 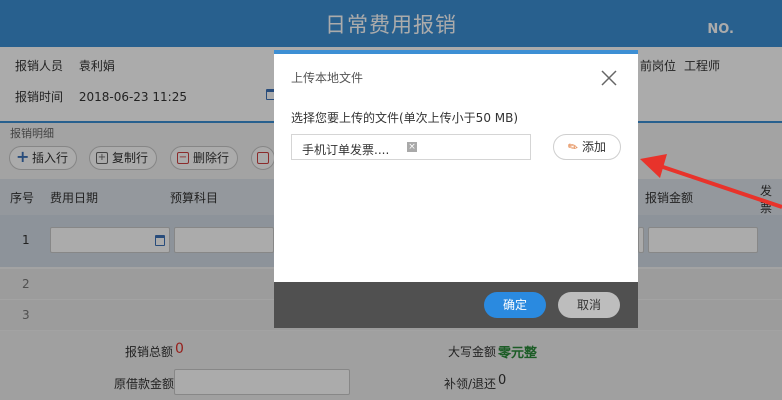 I want to click on paperclip-icon: ✎, so click(x=573, y=147).